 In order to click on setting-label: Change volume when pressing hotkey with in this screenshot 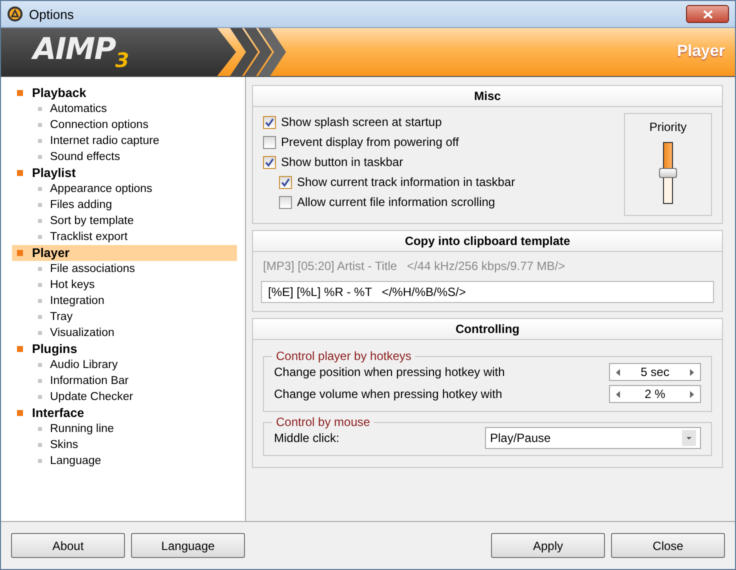, I will do `click(388, 394)`.